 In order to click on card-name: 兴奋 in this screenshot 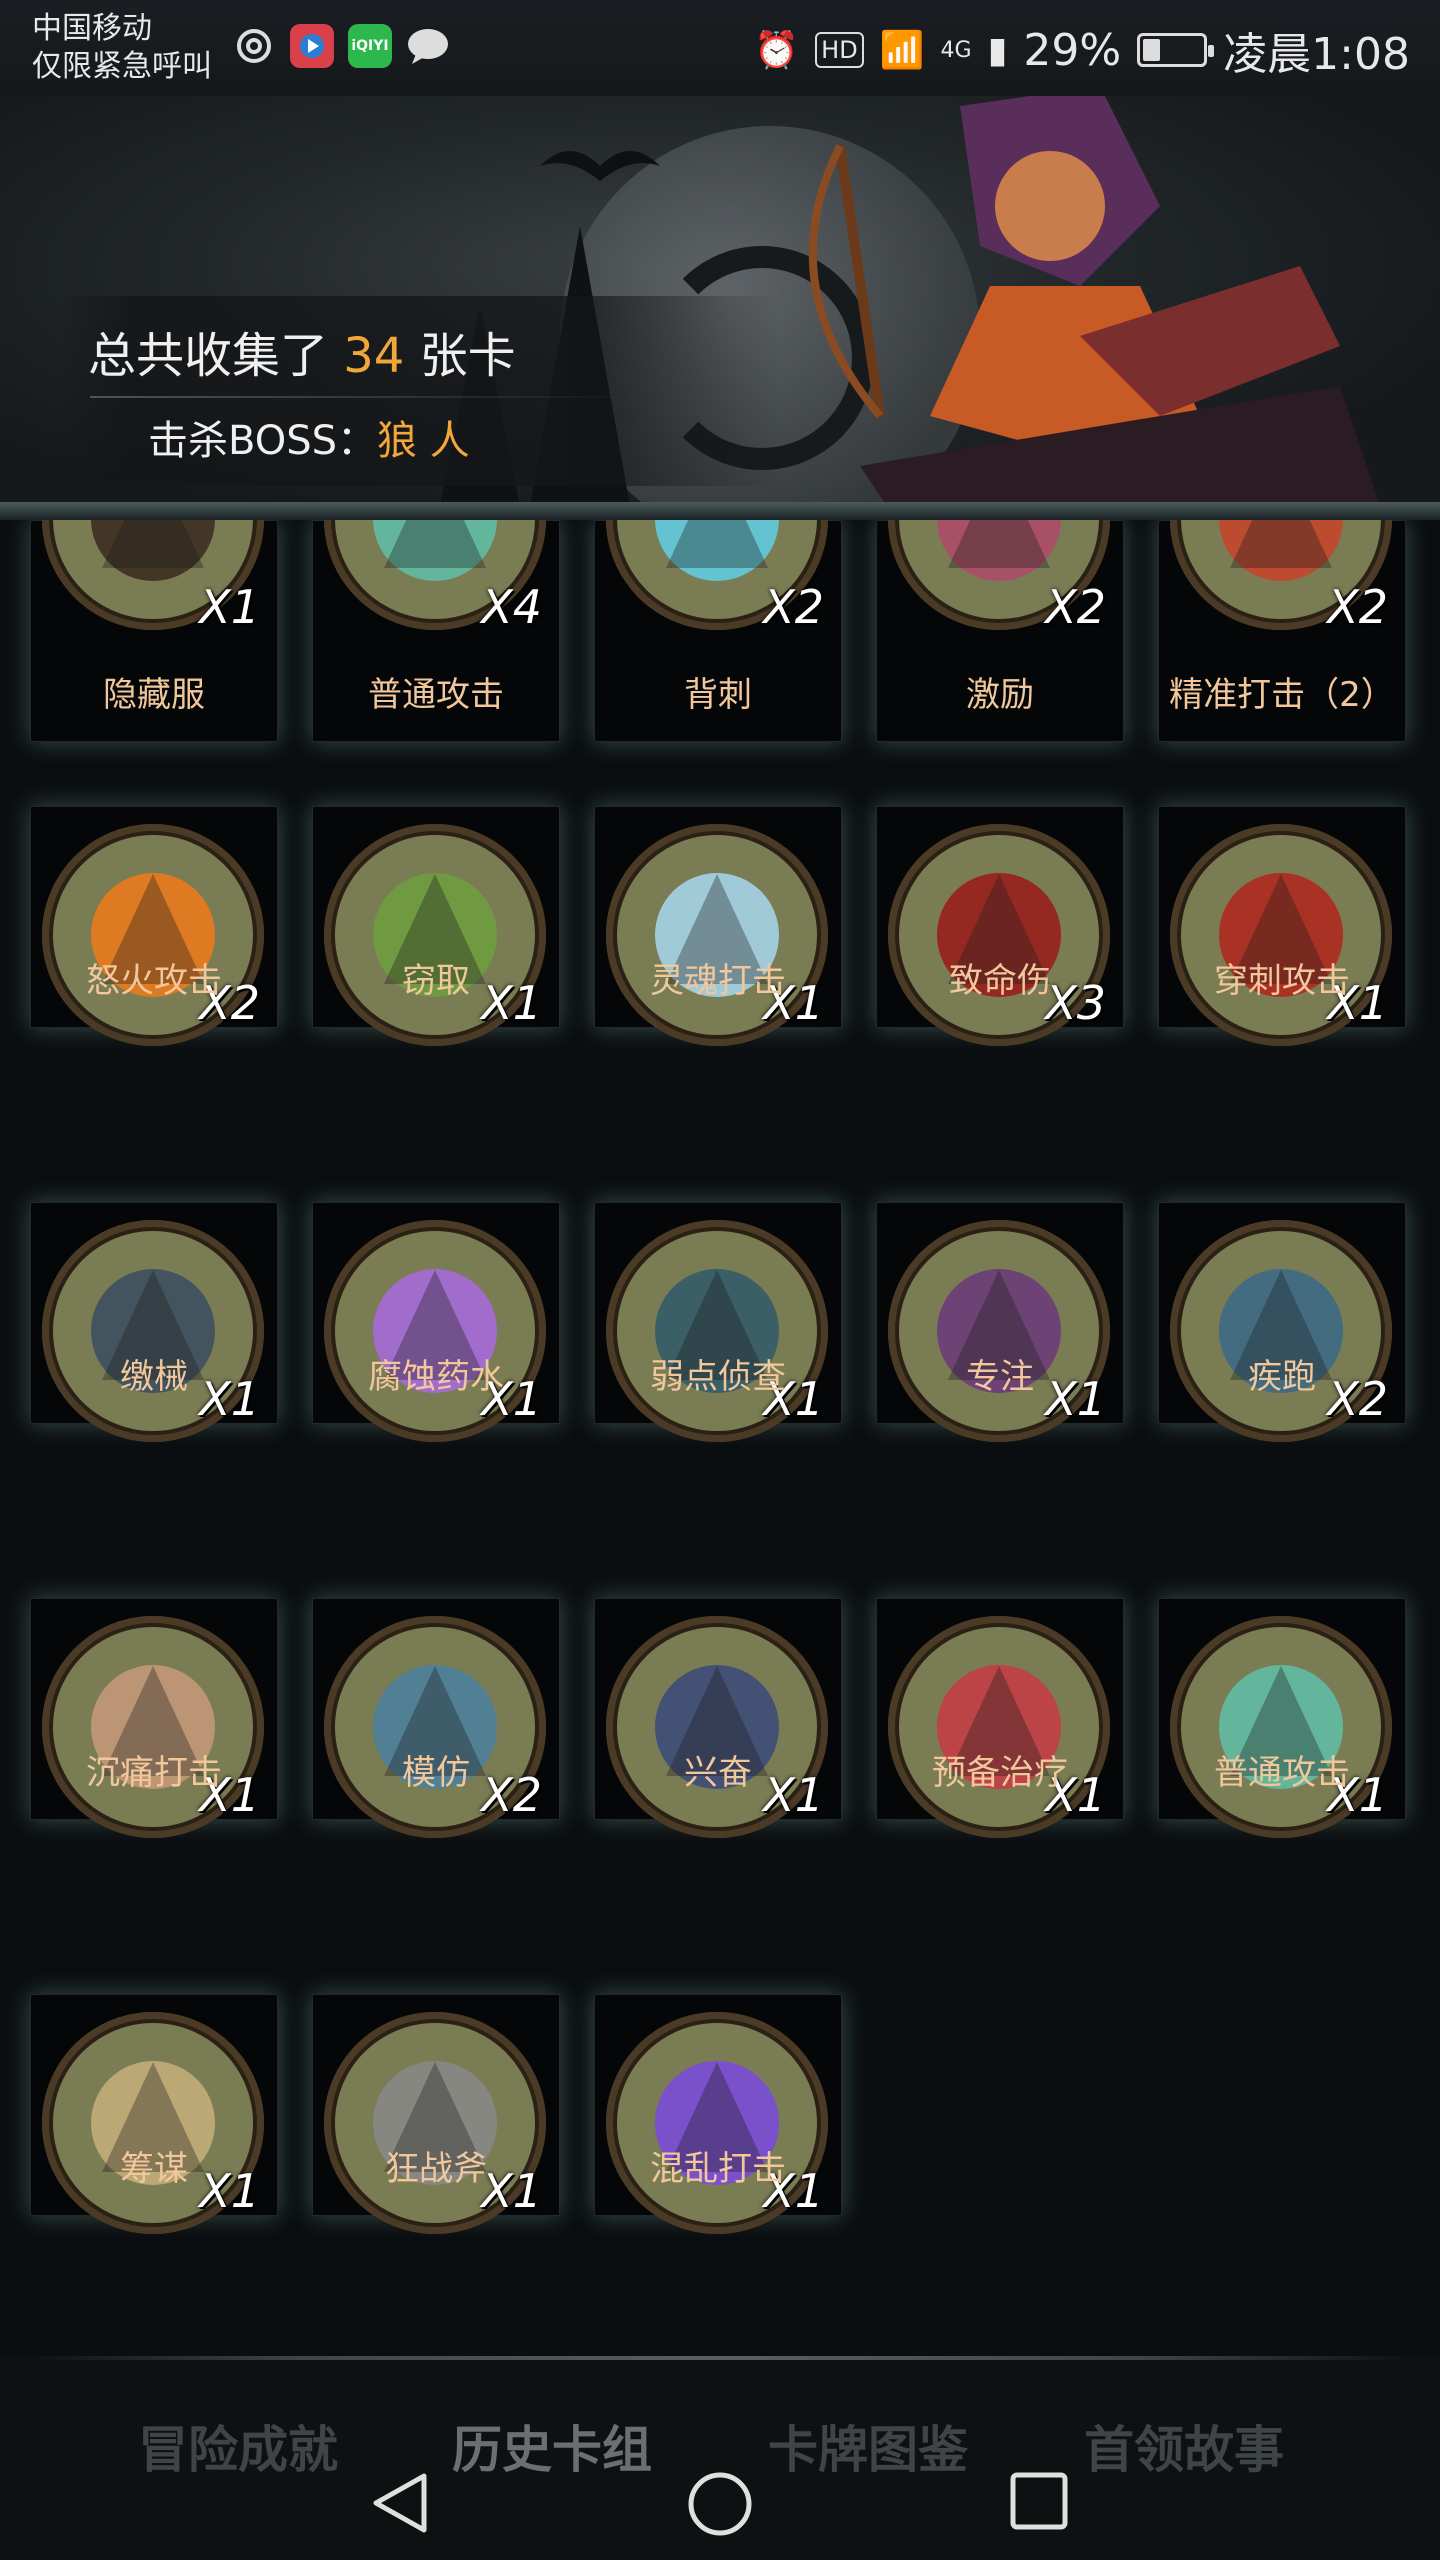, I will do `click(718, 1773)`.